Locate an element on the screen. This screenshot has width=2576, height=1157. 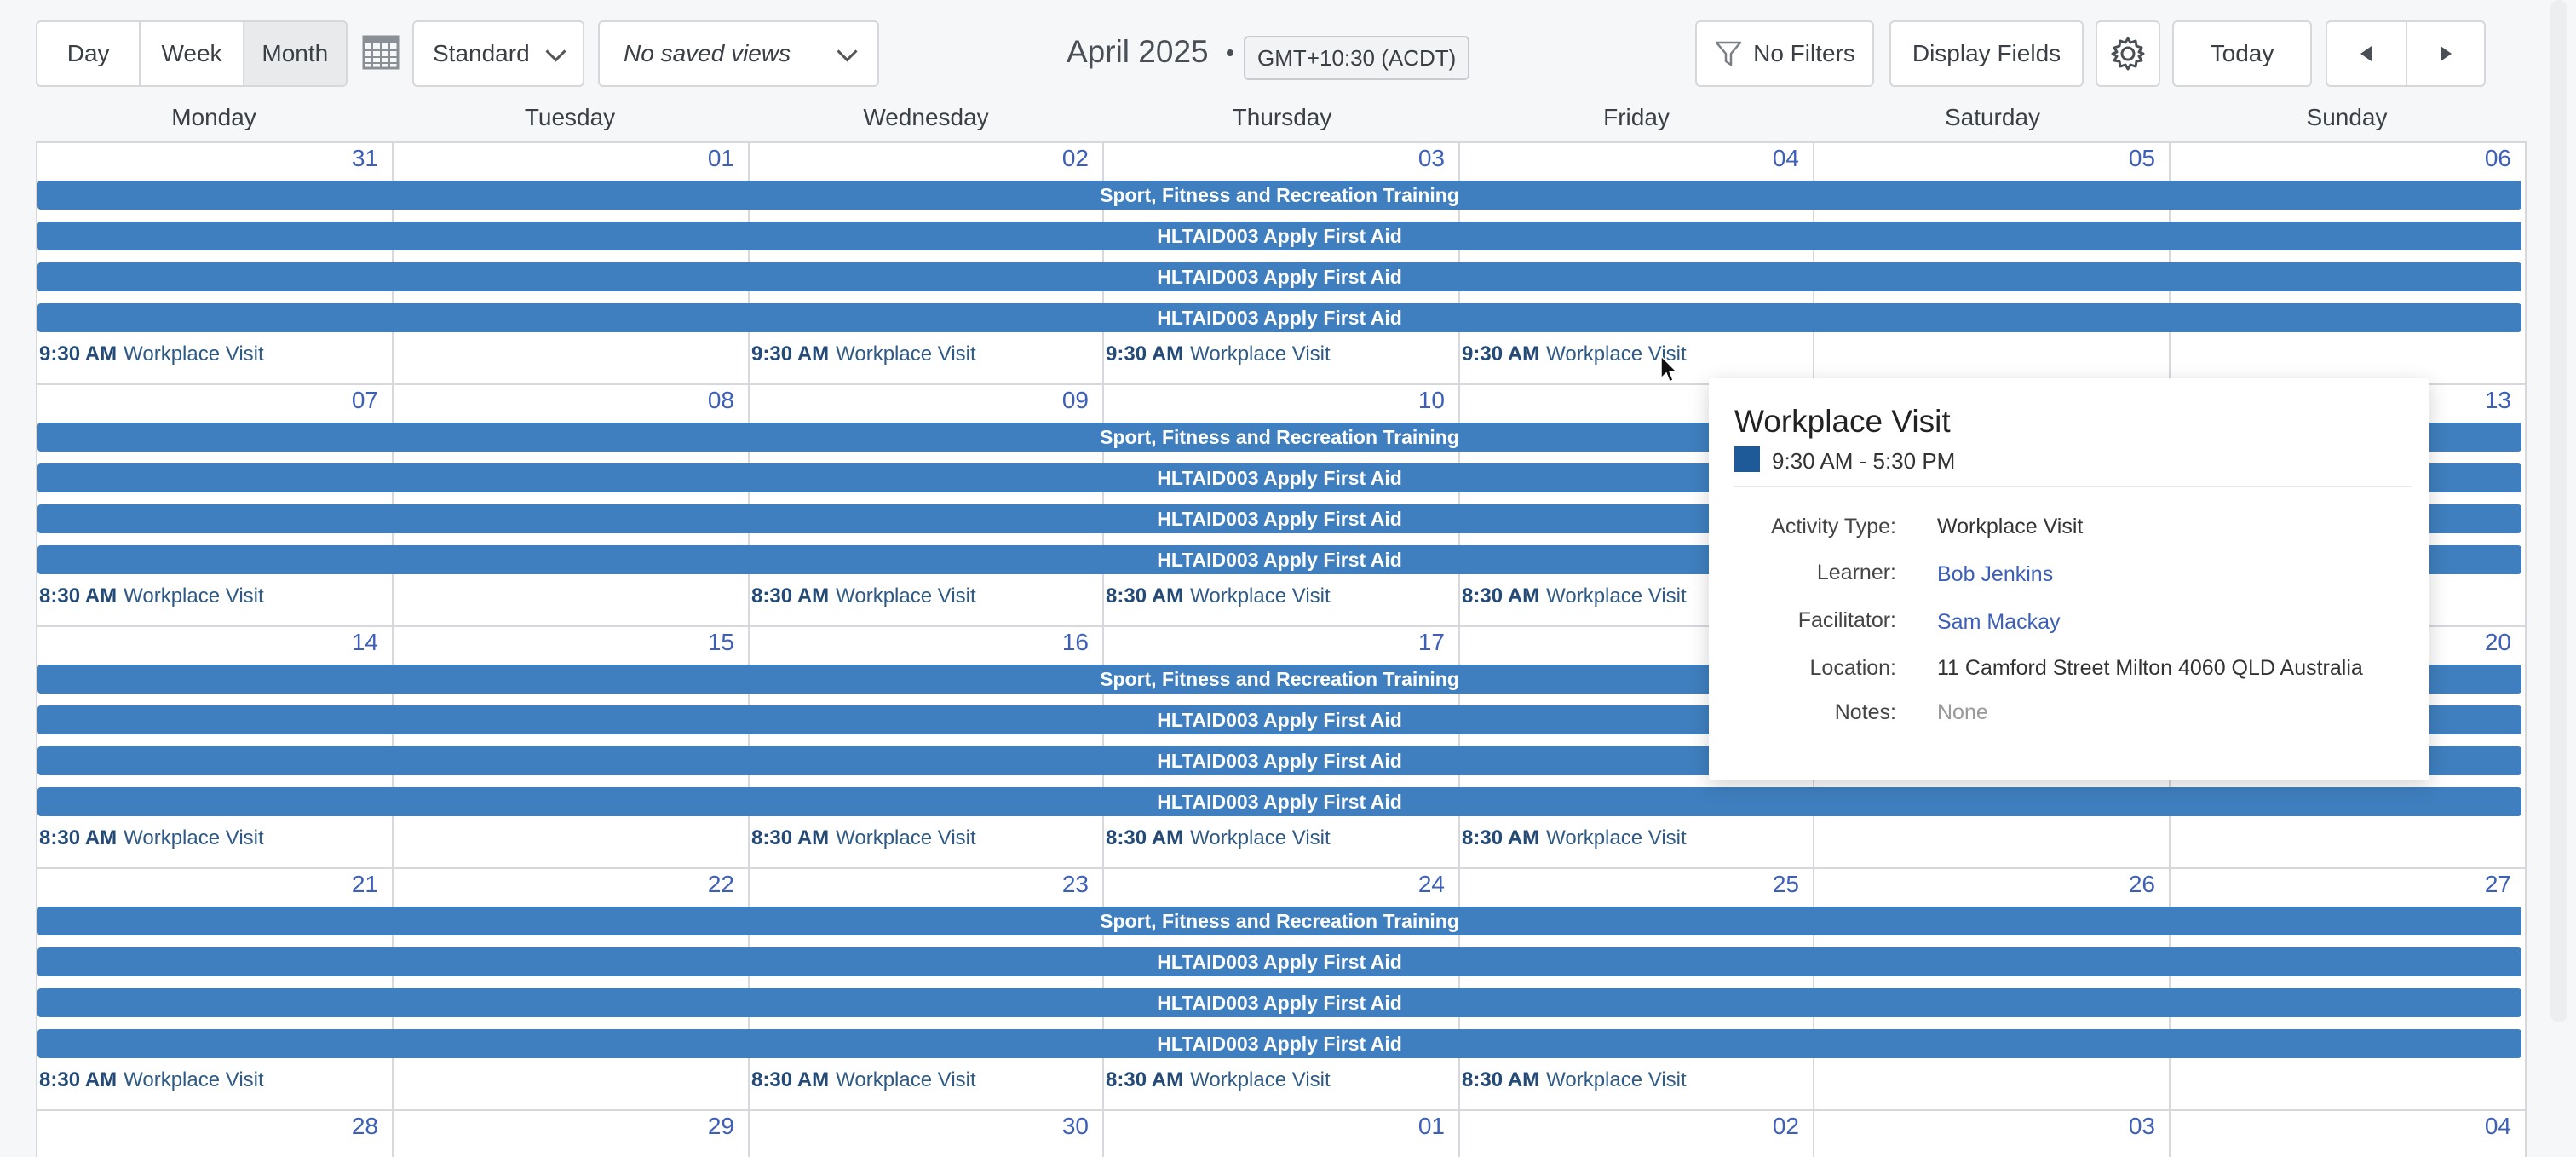
today-label: Today is located at coordinates (2242, 53).